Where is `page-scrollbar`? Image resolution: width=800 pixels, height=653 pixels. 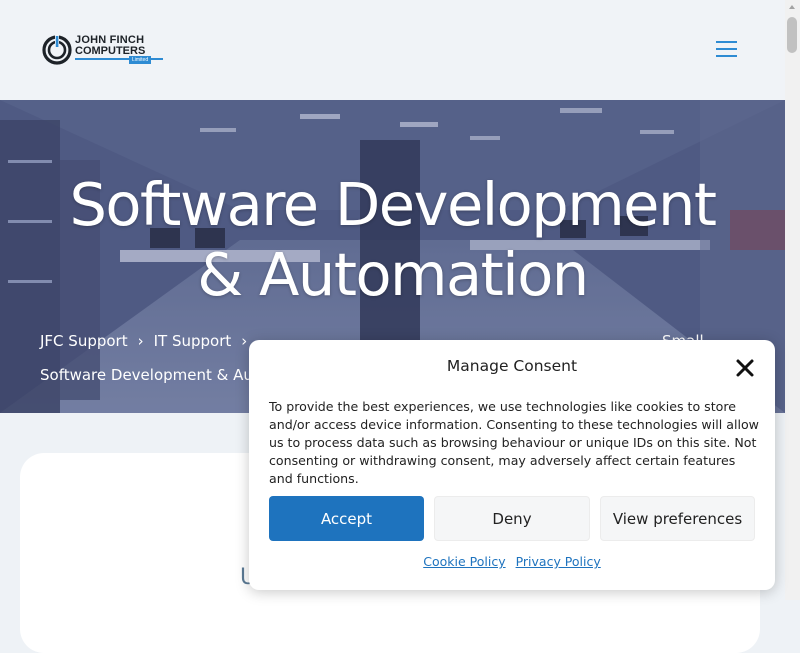 page-scrollbar is located at coordinates (792, 300).